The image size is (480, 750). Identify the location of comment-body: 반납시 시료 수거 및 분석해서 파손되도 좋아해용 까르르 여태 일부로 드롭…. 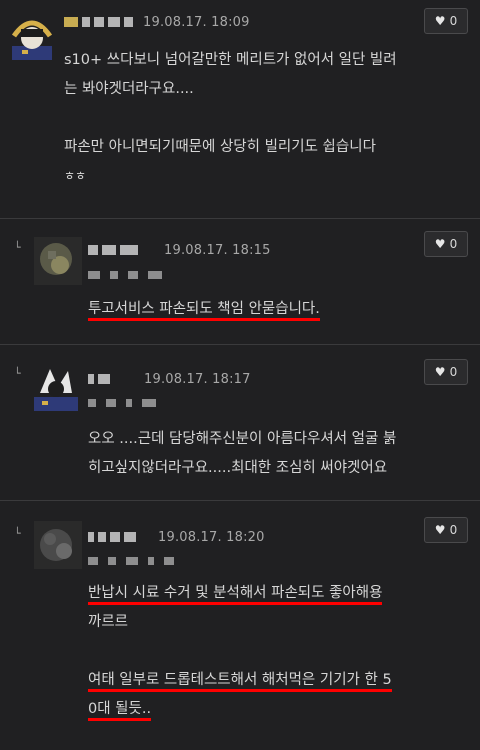
(240, 651).